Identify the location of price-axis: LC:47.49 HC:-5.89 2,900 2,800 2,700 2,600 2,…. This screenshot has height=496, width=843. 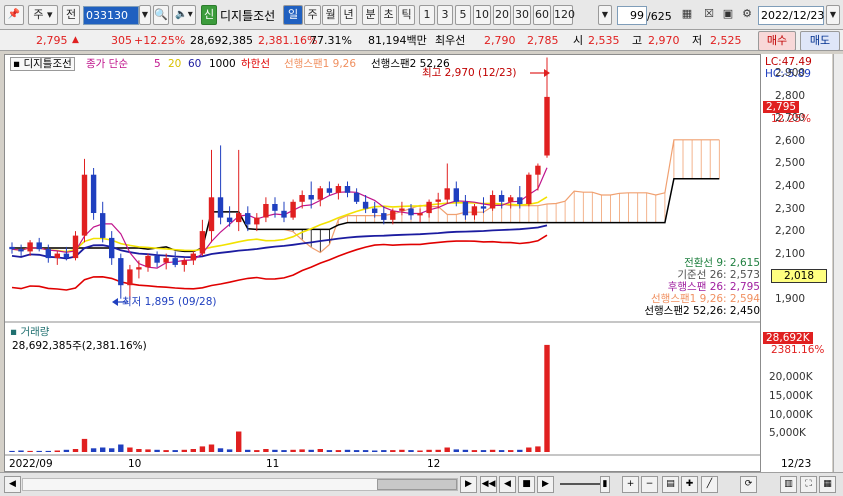
(796, 263).